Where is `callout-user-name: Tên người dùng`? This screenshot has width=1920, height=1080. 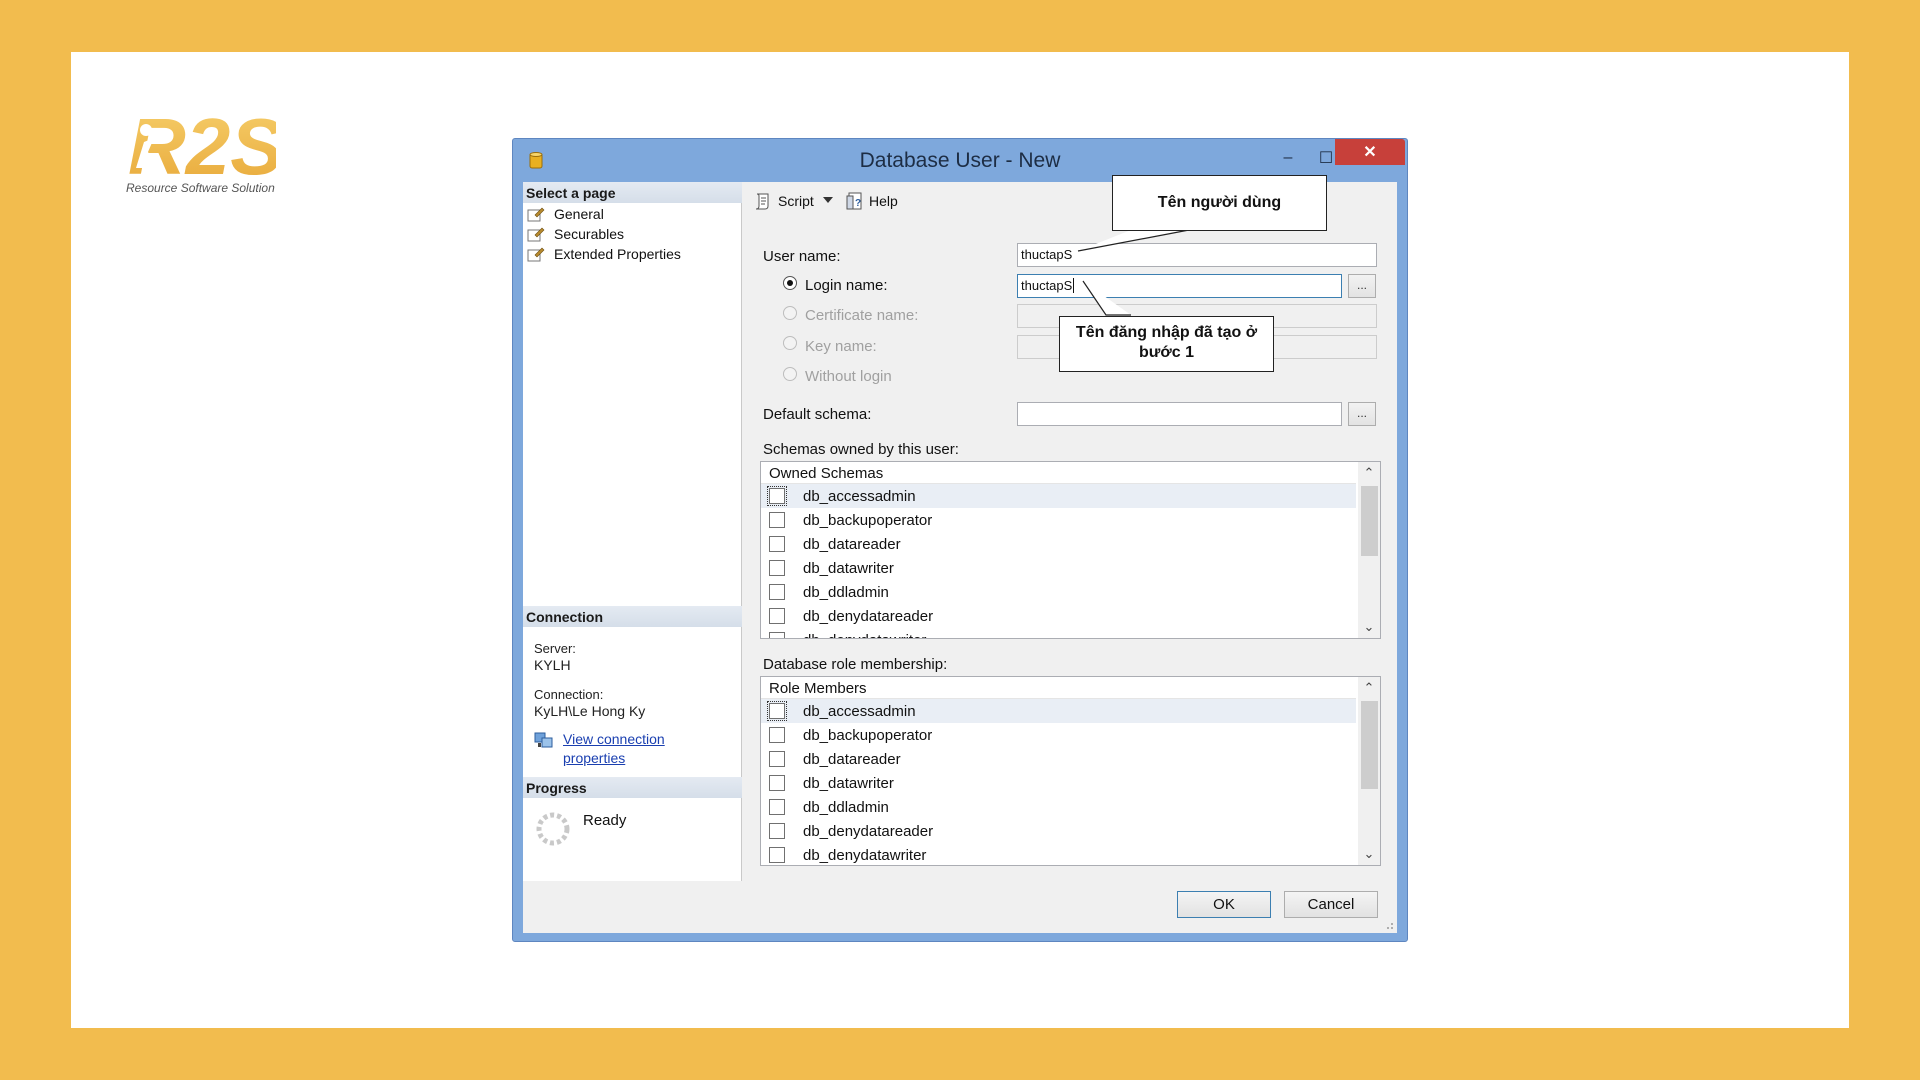 callout-user-name: Tên người dùng is located at coordinates (1219, 203).